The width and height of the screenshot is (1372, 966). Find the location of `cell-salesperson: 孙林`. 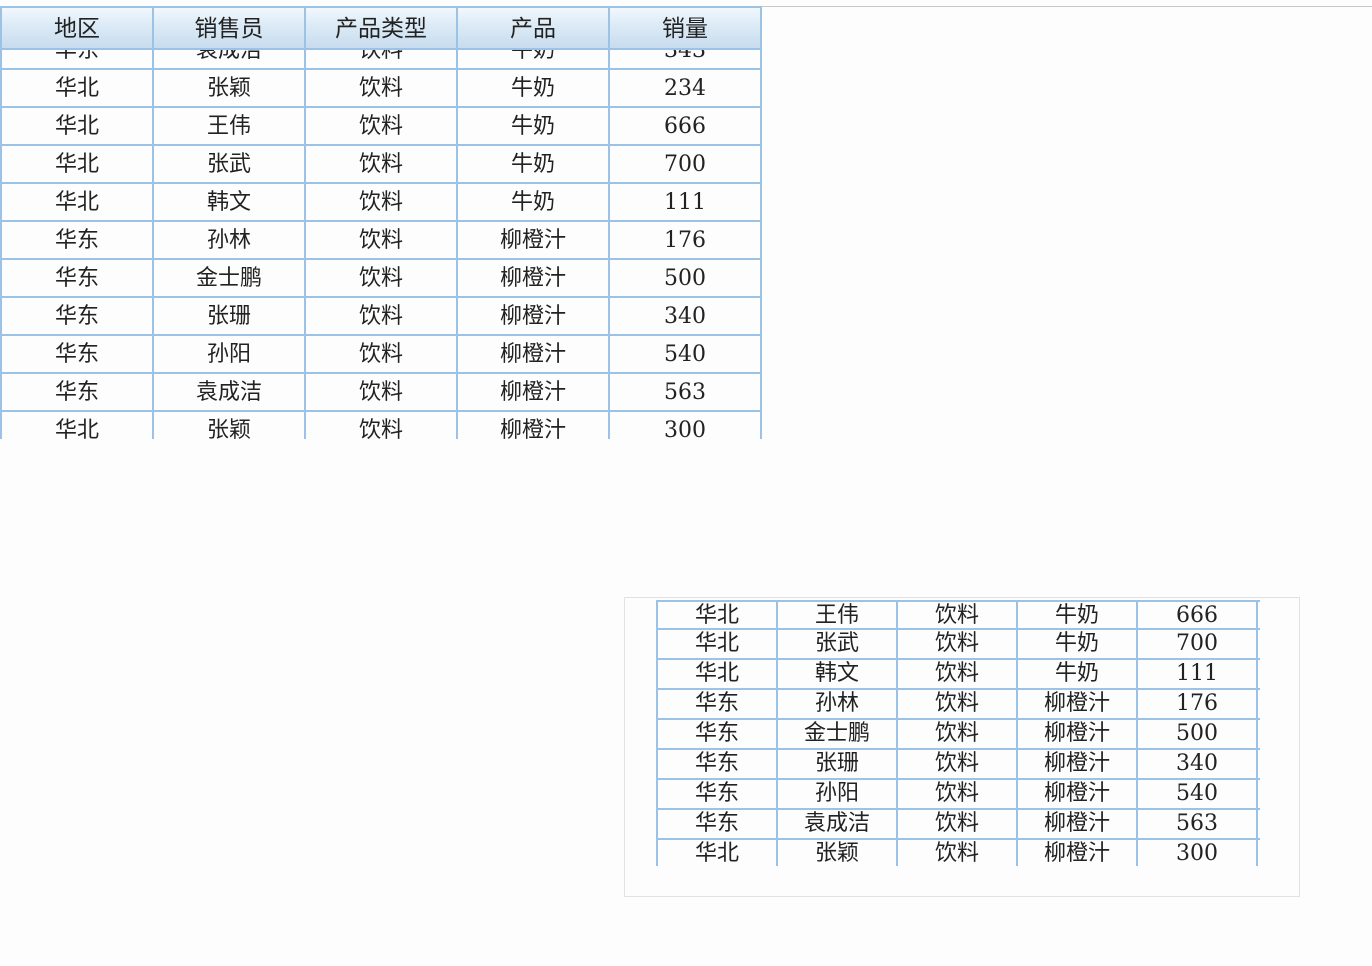

cell-salesperson: 孙林 is located at coordinates (230, 240).